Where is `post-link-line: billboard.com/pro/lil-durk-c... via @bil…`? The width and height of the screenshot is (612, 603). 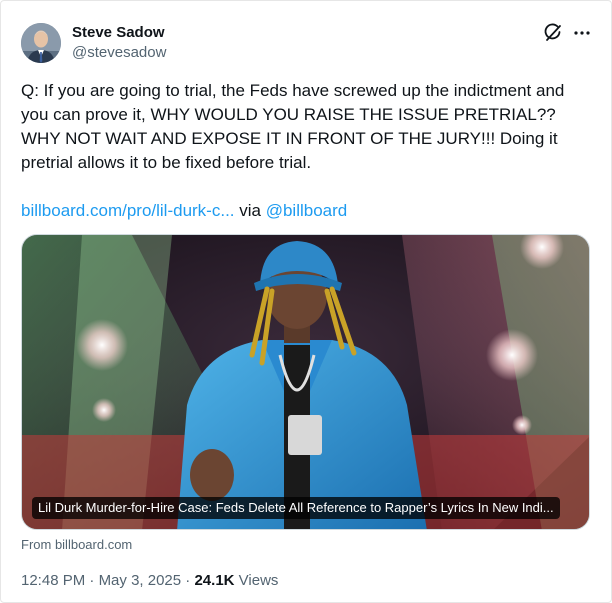 post-link-line: billboard.com/pro/lil-durk-c... via @bil… is located at coordinates (184, 211).